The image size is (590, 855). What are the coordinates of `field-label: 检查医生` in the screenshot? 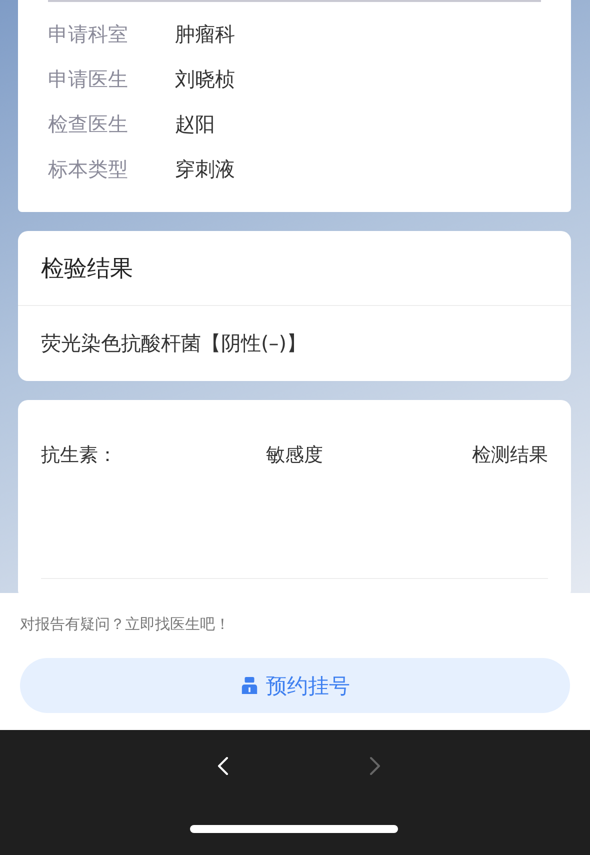 It's located at (88, 124).